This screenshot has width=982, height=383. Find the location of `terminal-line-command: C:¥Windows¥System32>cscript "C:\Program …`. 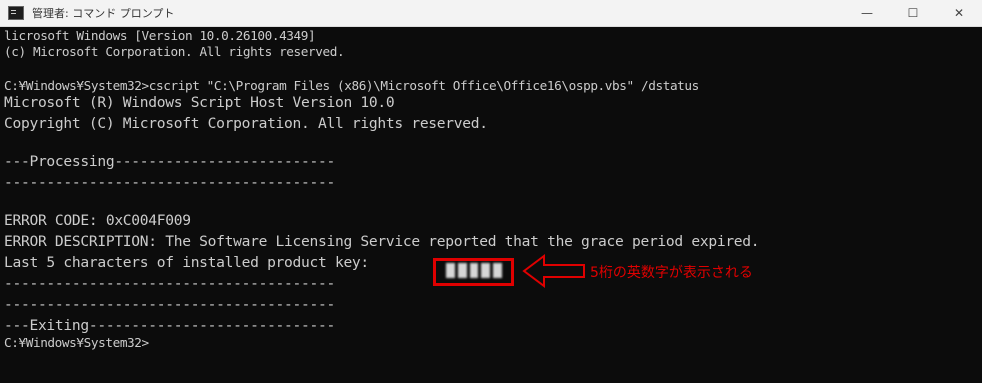

terminal-line-command: C:¥Windows¥System32>cscript "C:\Program … is located at coordinates (351, 85).